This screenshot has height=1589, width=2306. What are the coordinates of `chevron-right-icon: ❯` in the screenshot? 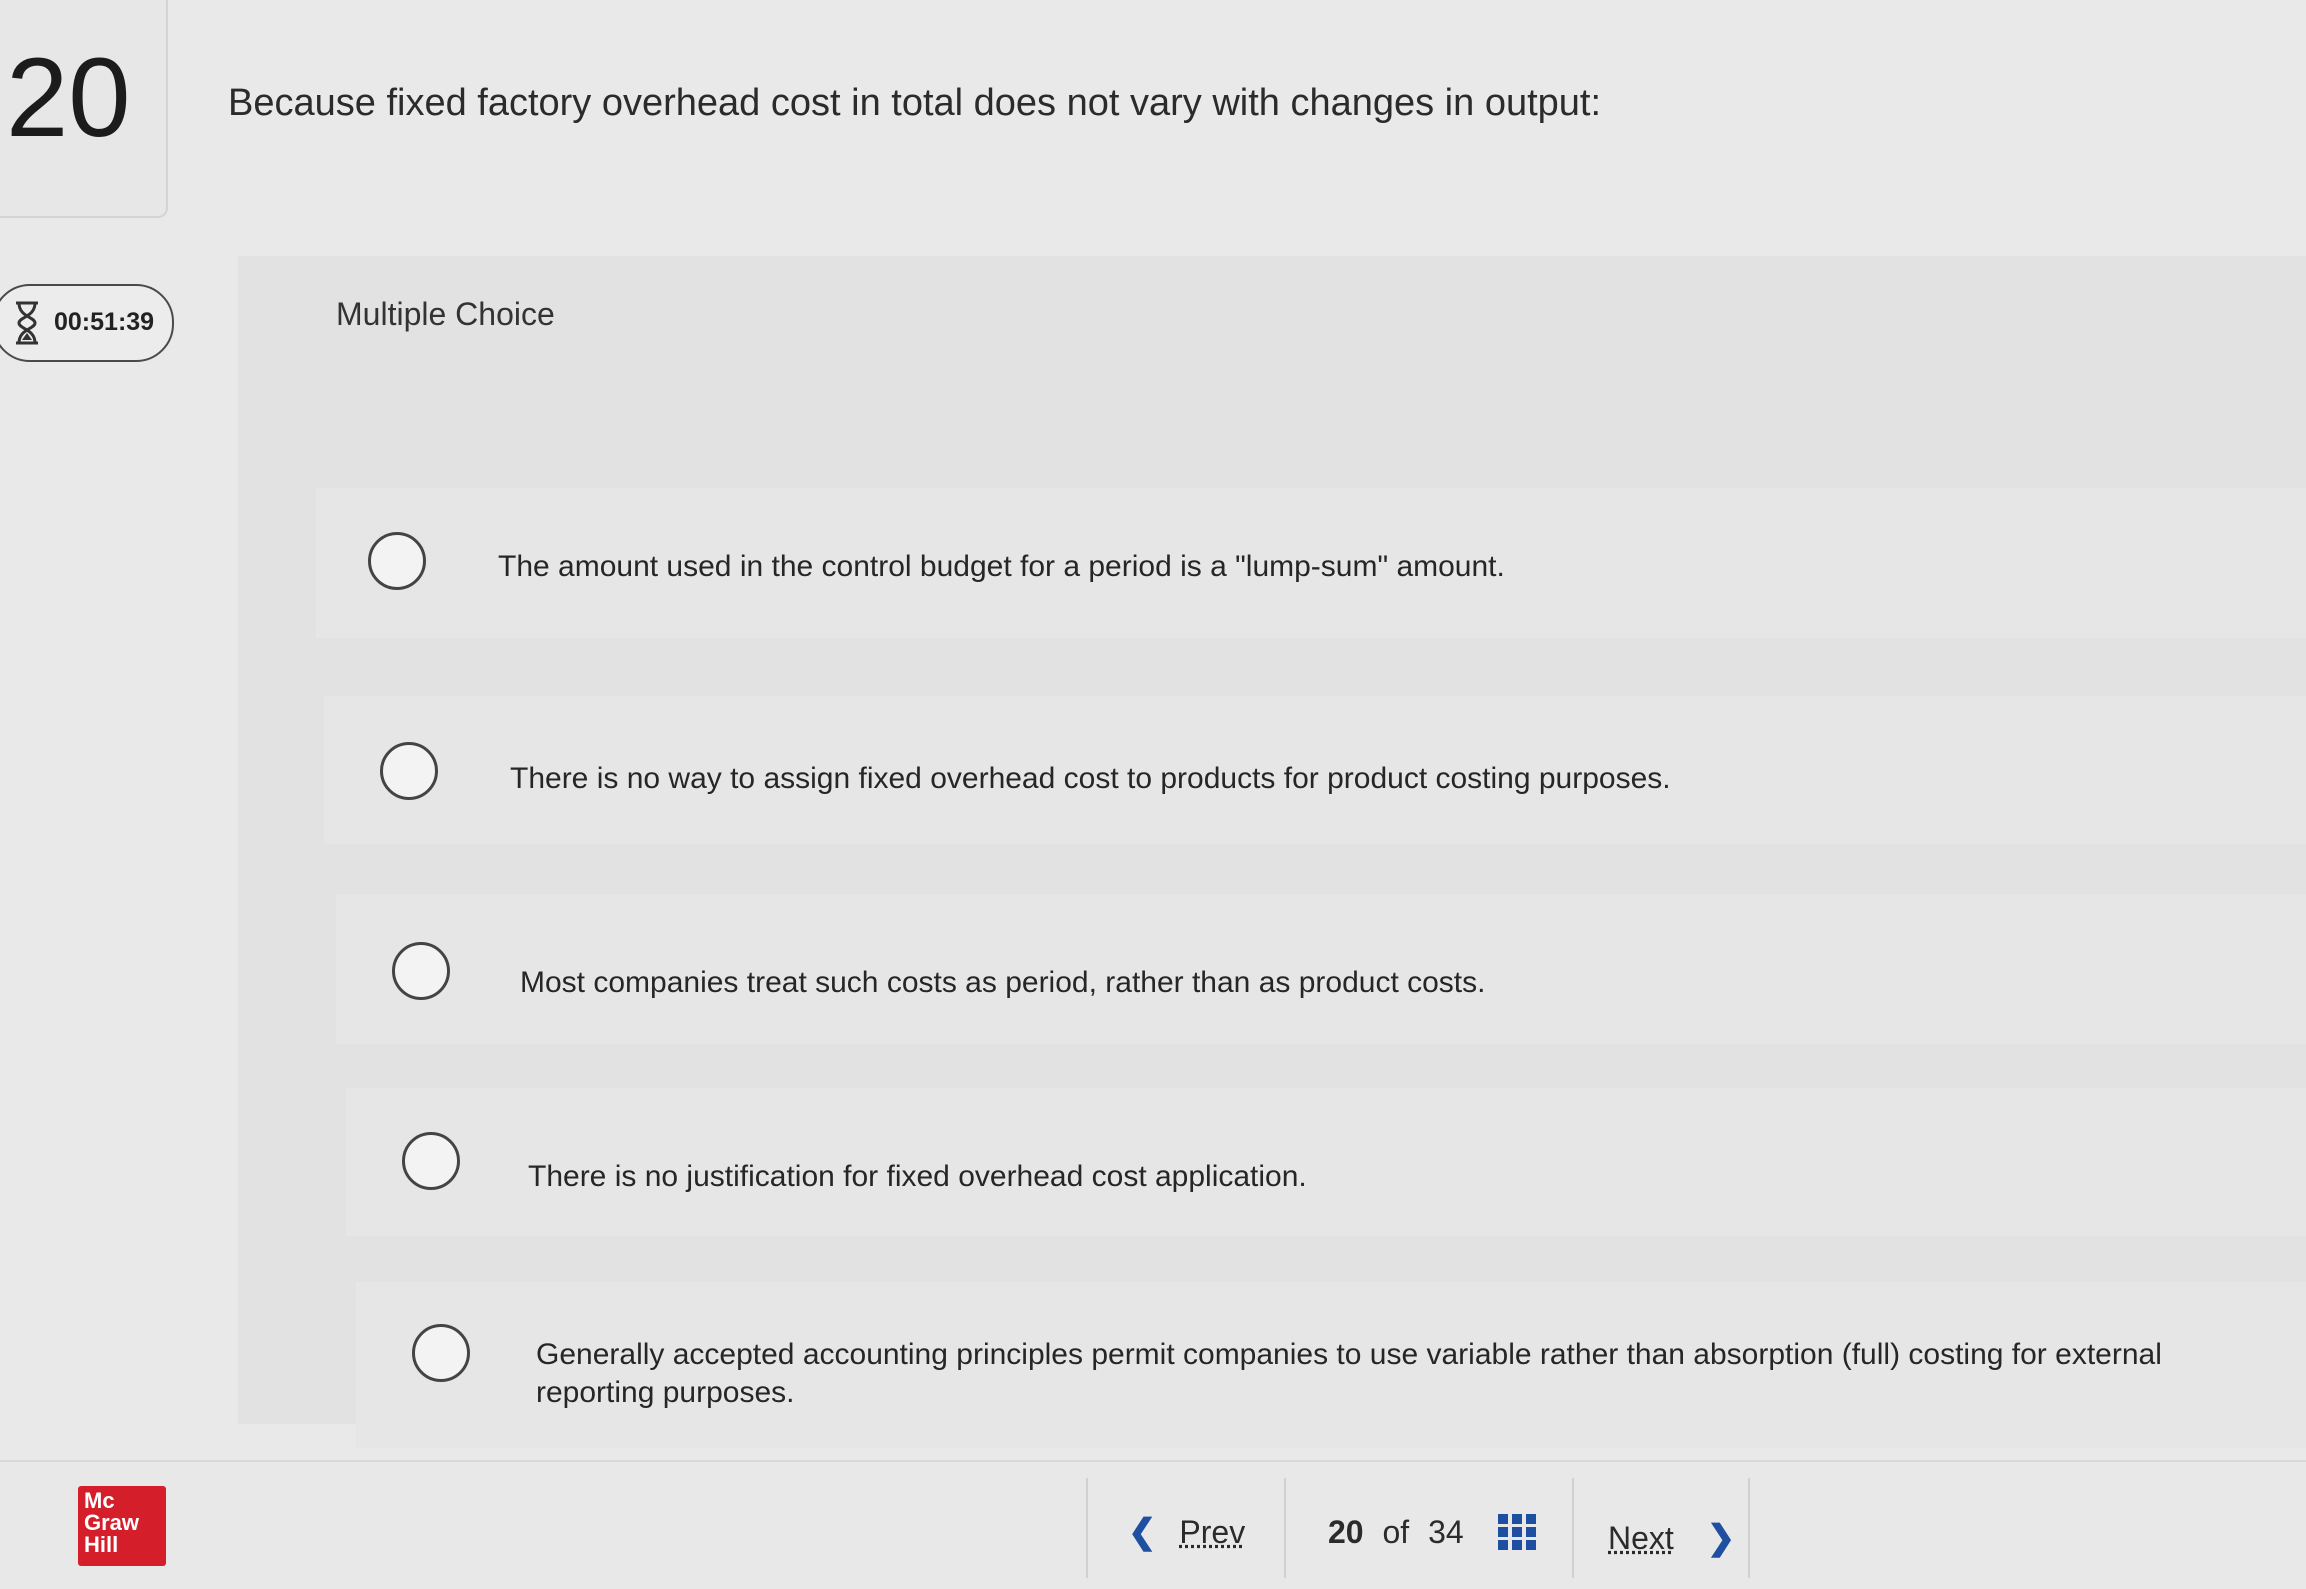 It's located at (1721, 1538).